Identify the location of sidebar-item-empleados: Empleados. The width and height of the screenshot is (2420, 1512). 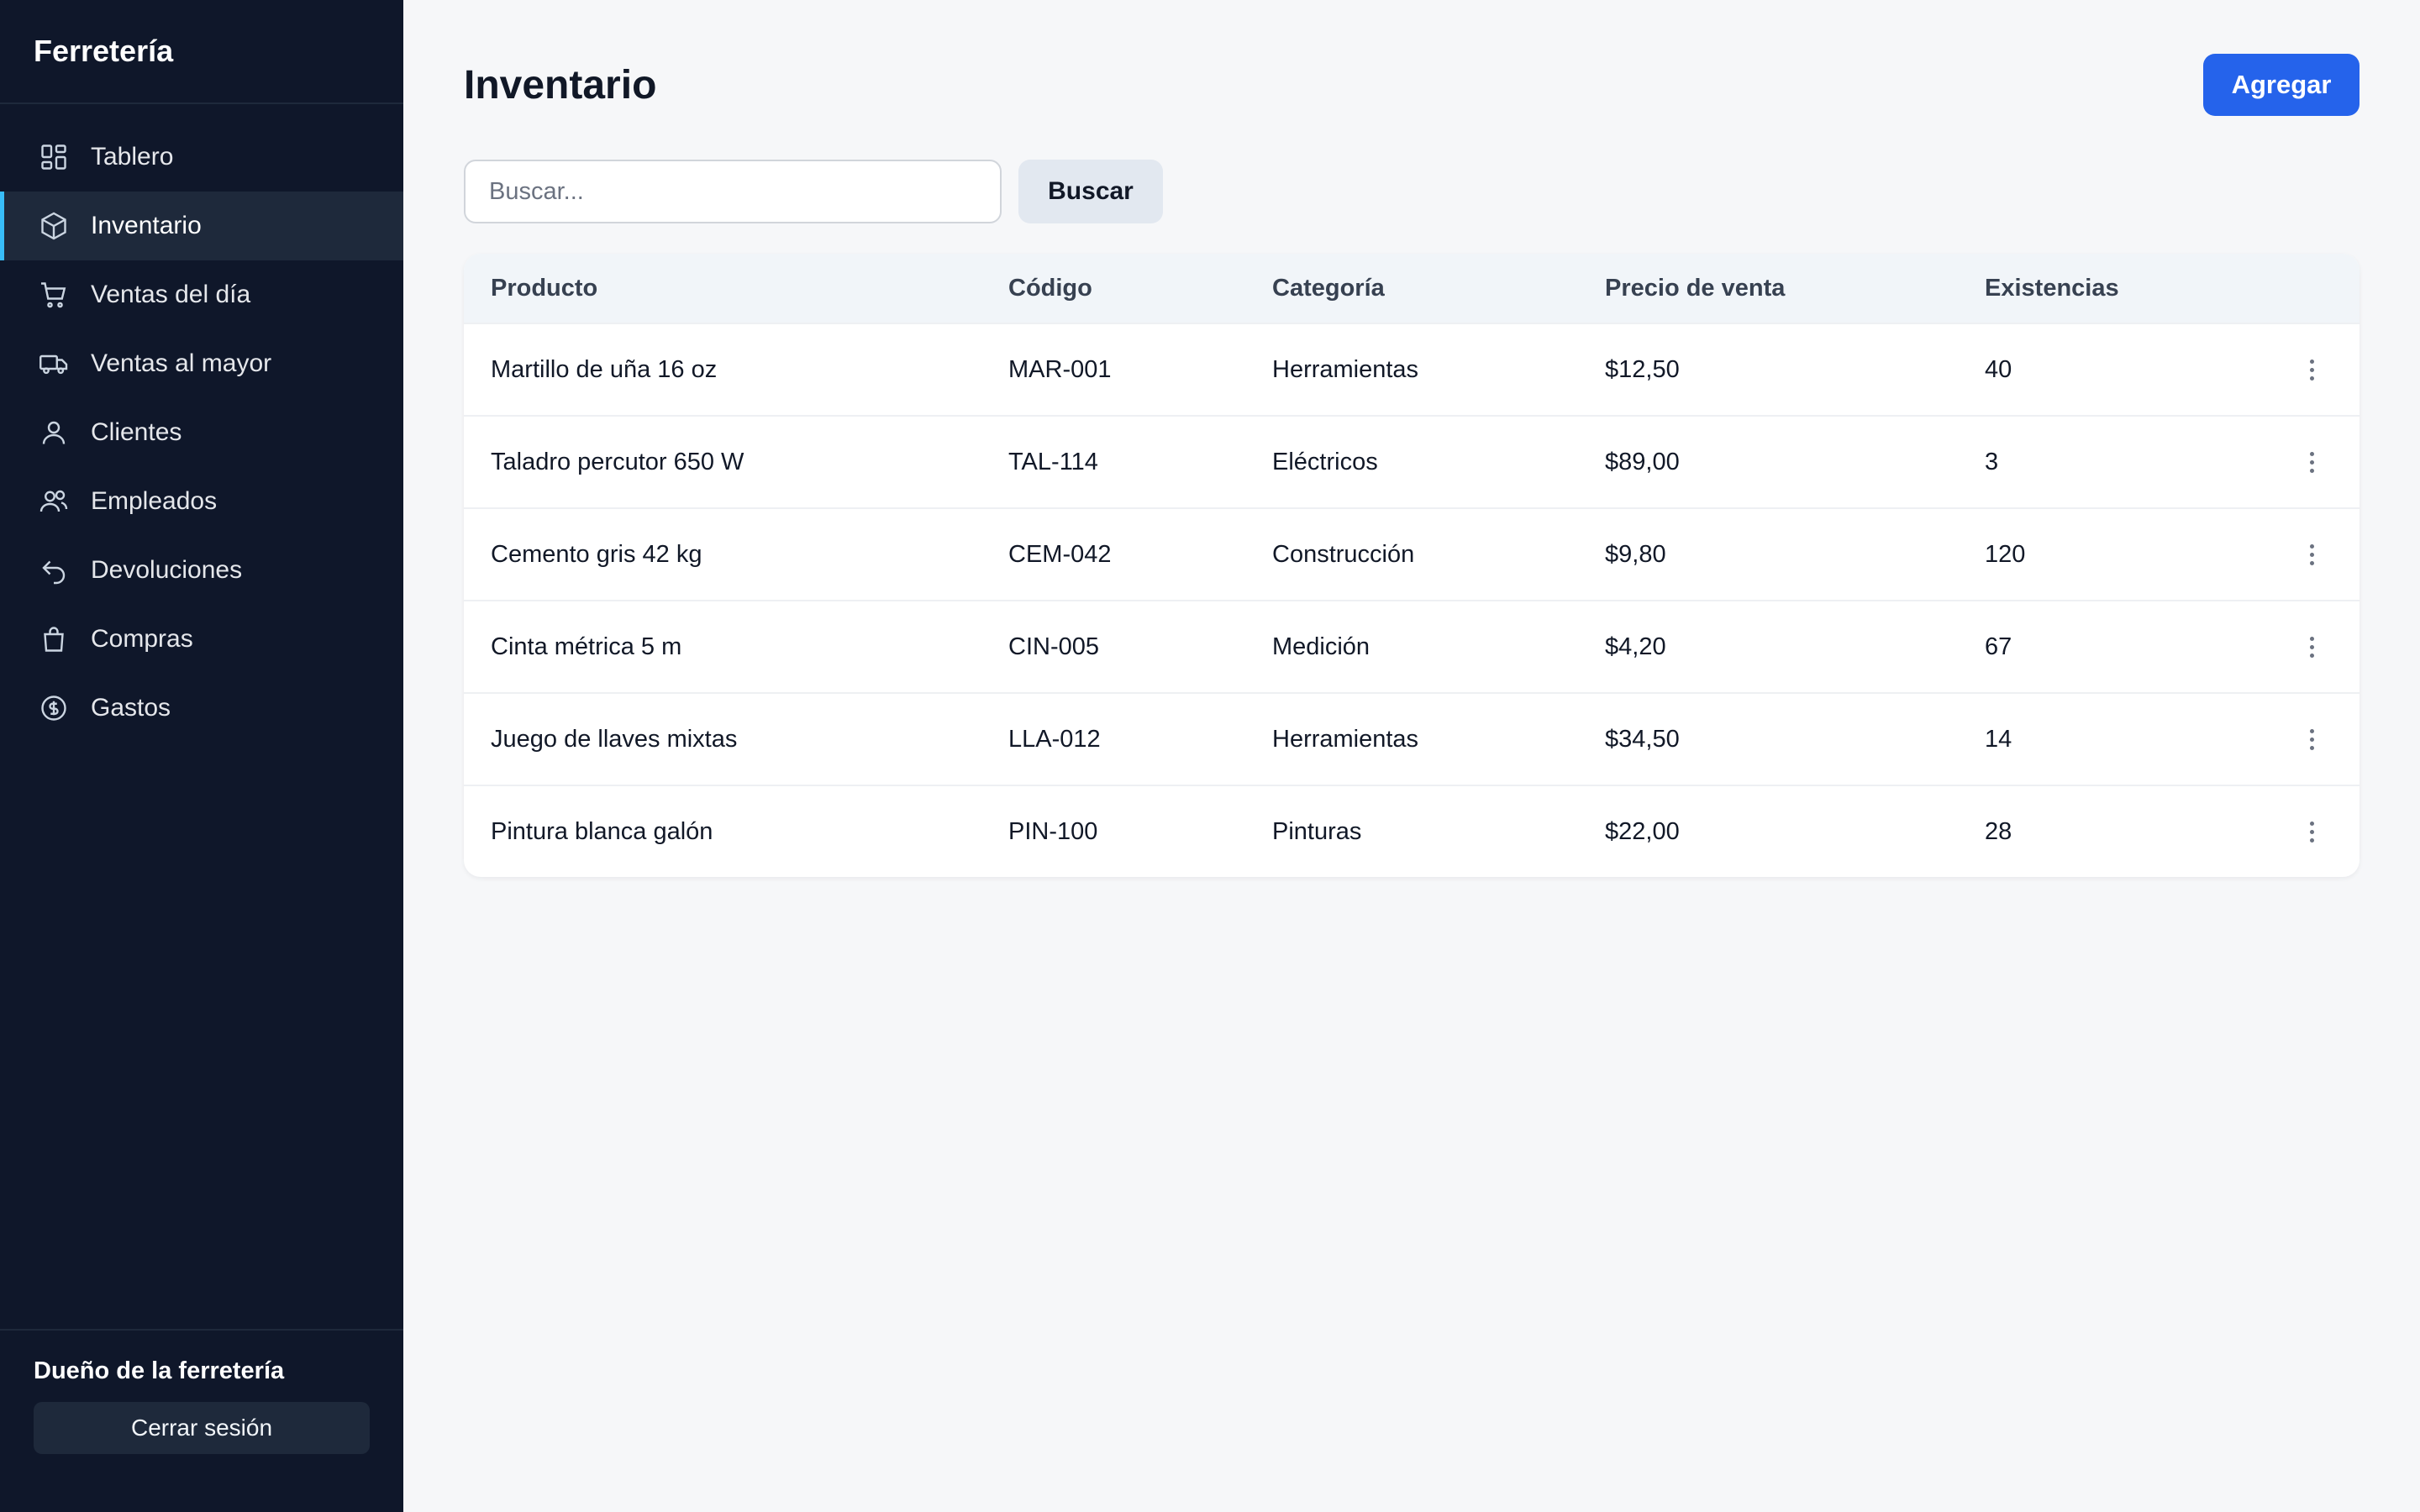
(202, 501).